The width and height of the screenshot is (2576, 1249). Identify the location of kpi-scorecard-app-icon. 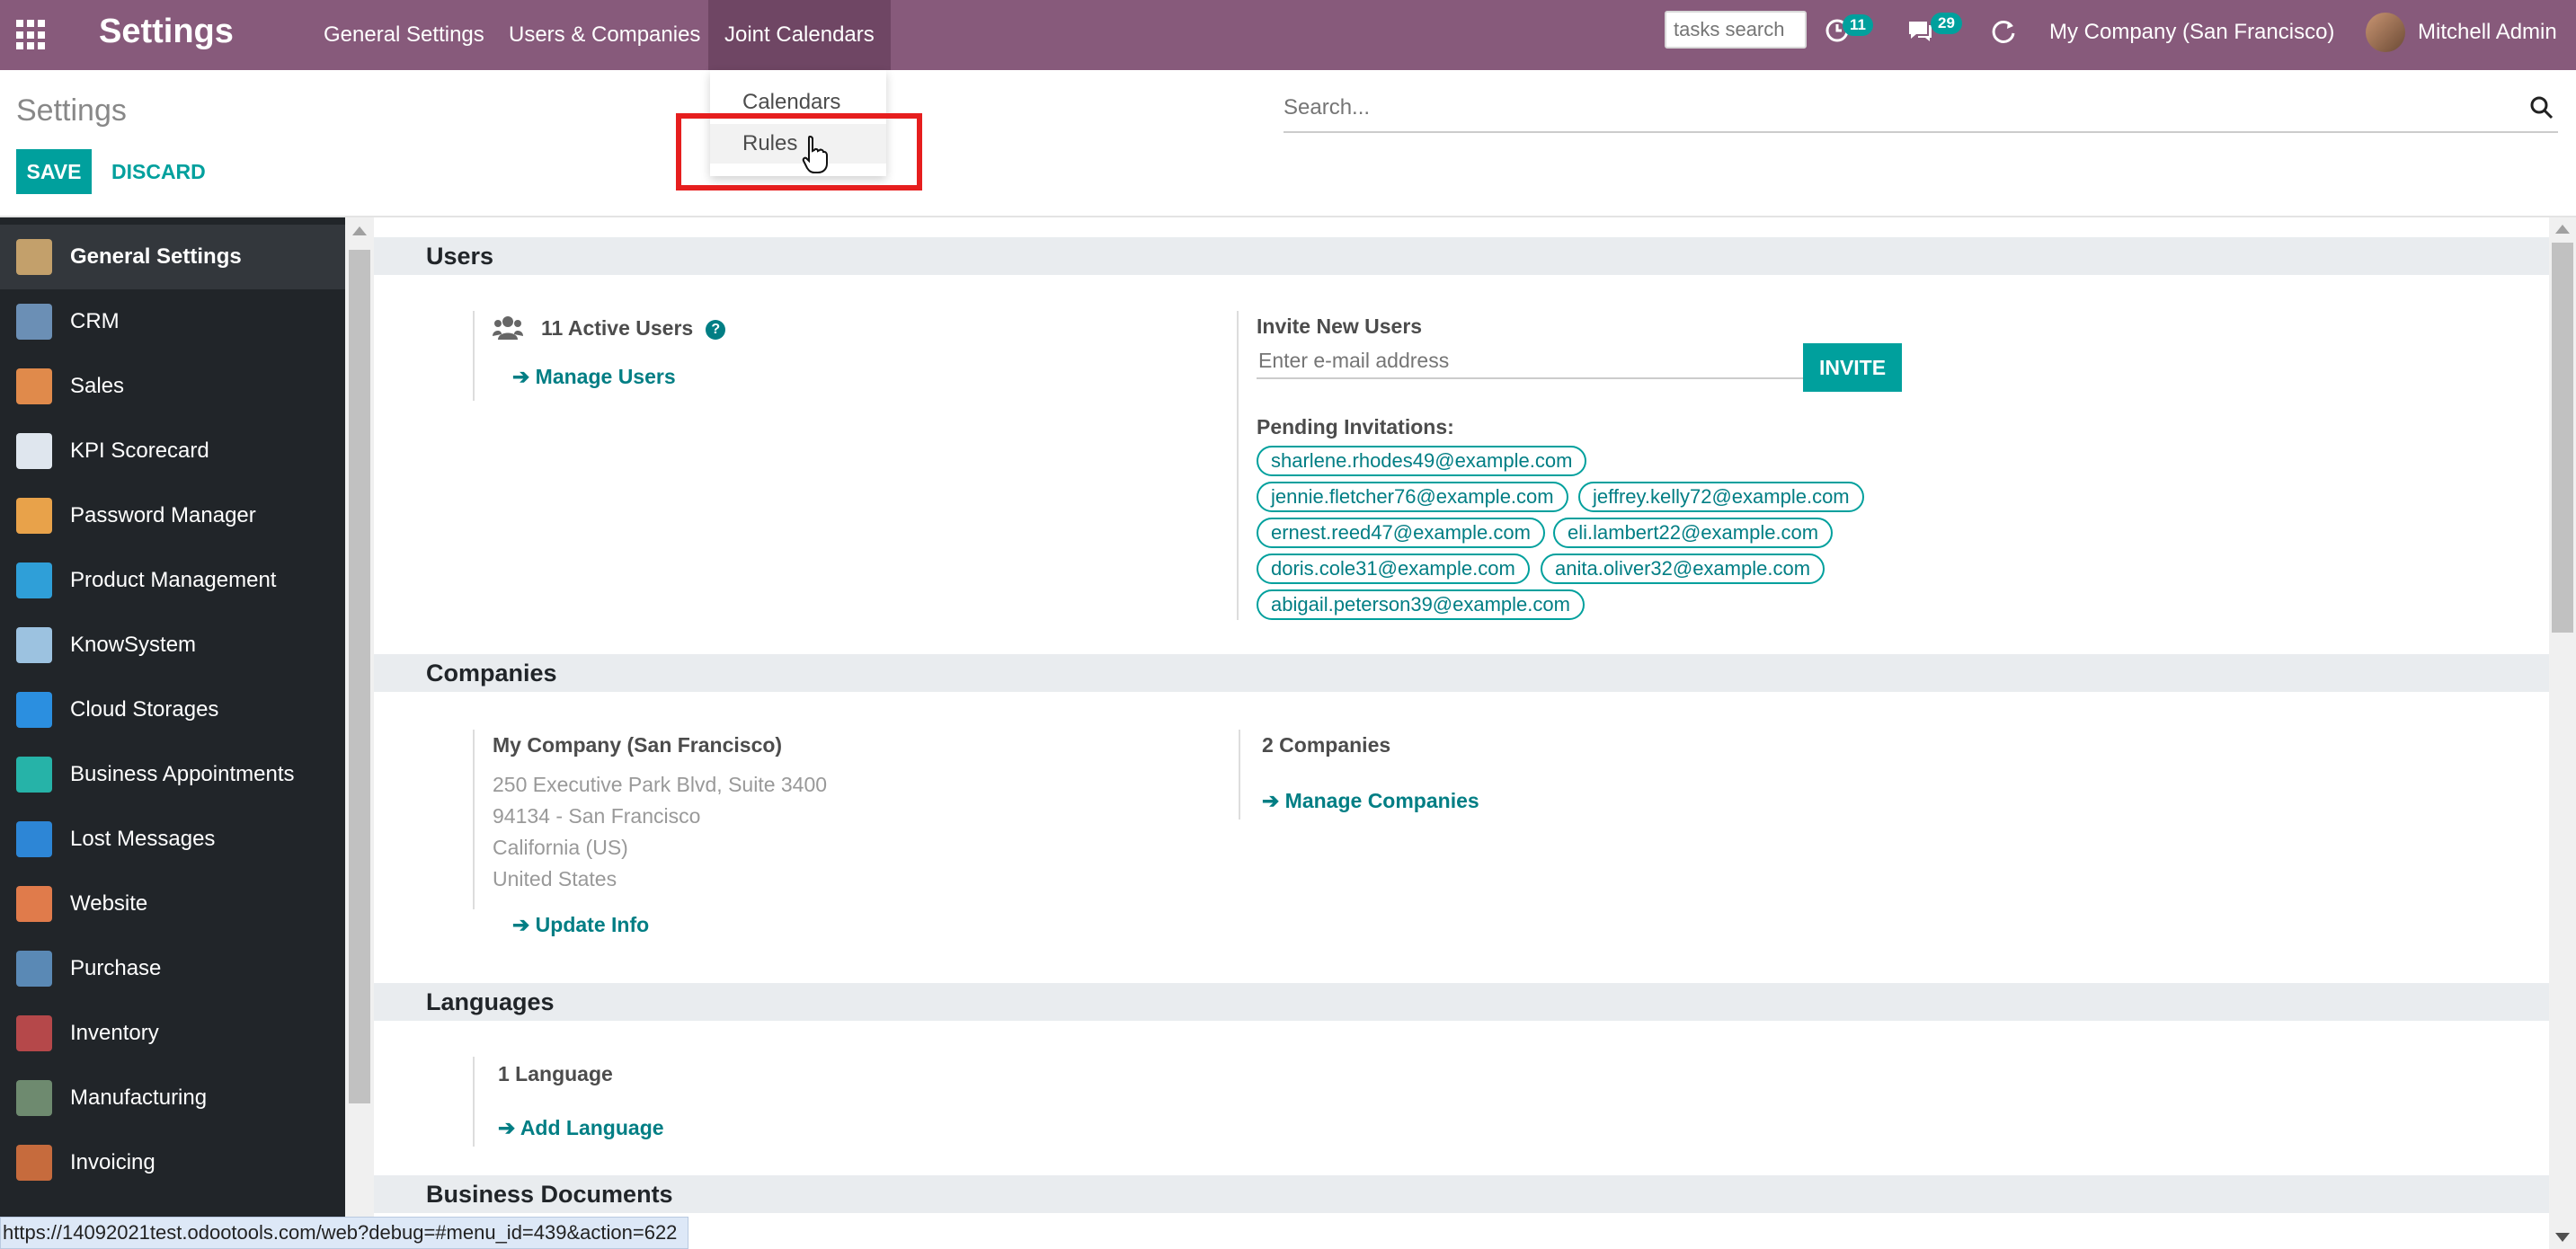
(34, 451).